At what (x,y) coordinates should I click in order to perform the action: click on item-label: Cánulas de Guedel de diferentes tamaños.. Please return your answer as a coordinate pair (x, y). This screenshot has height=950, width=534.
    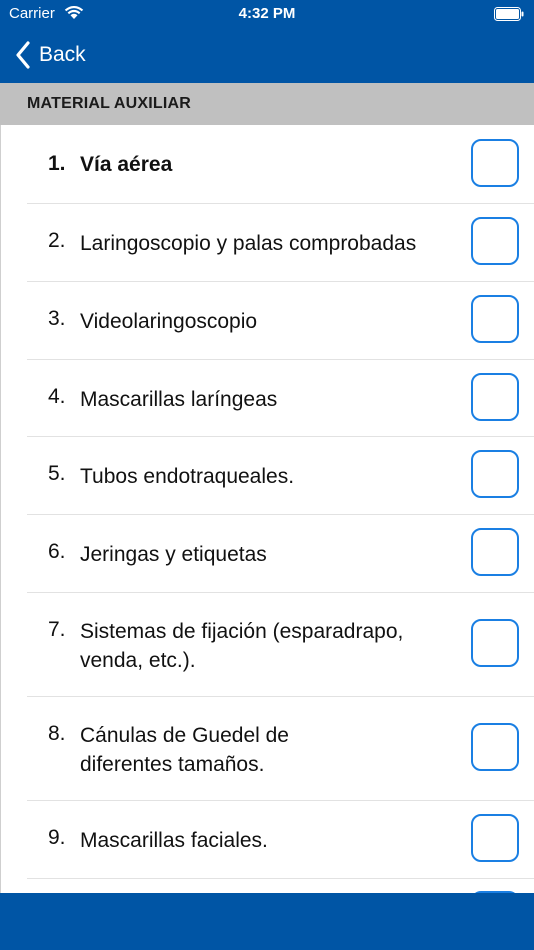
    Looking at the image, I should click on (184, 750).